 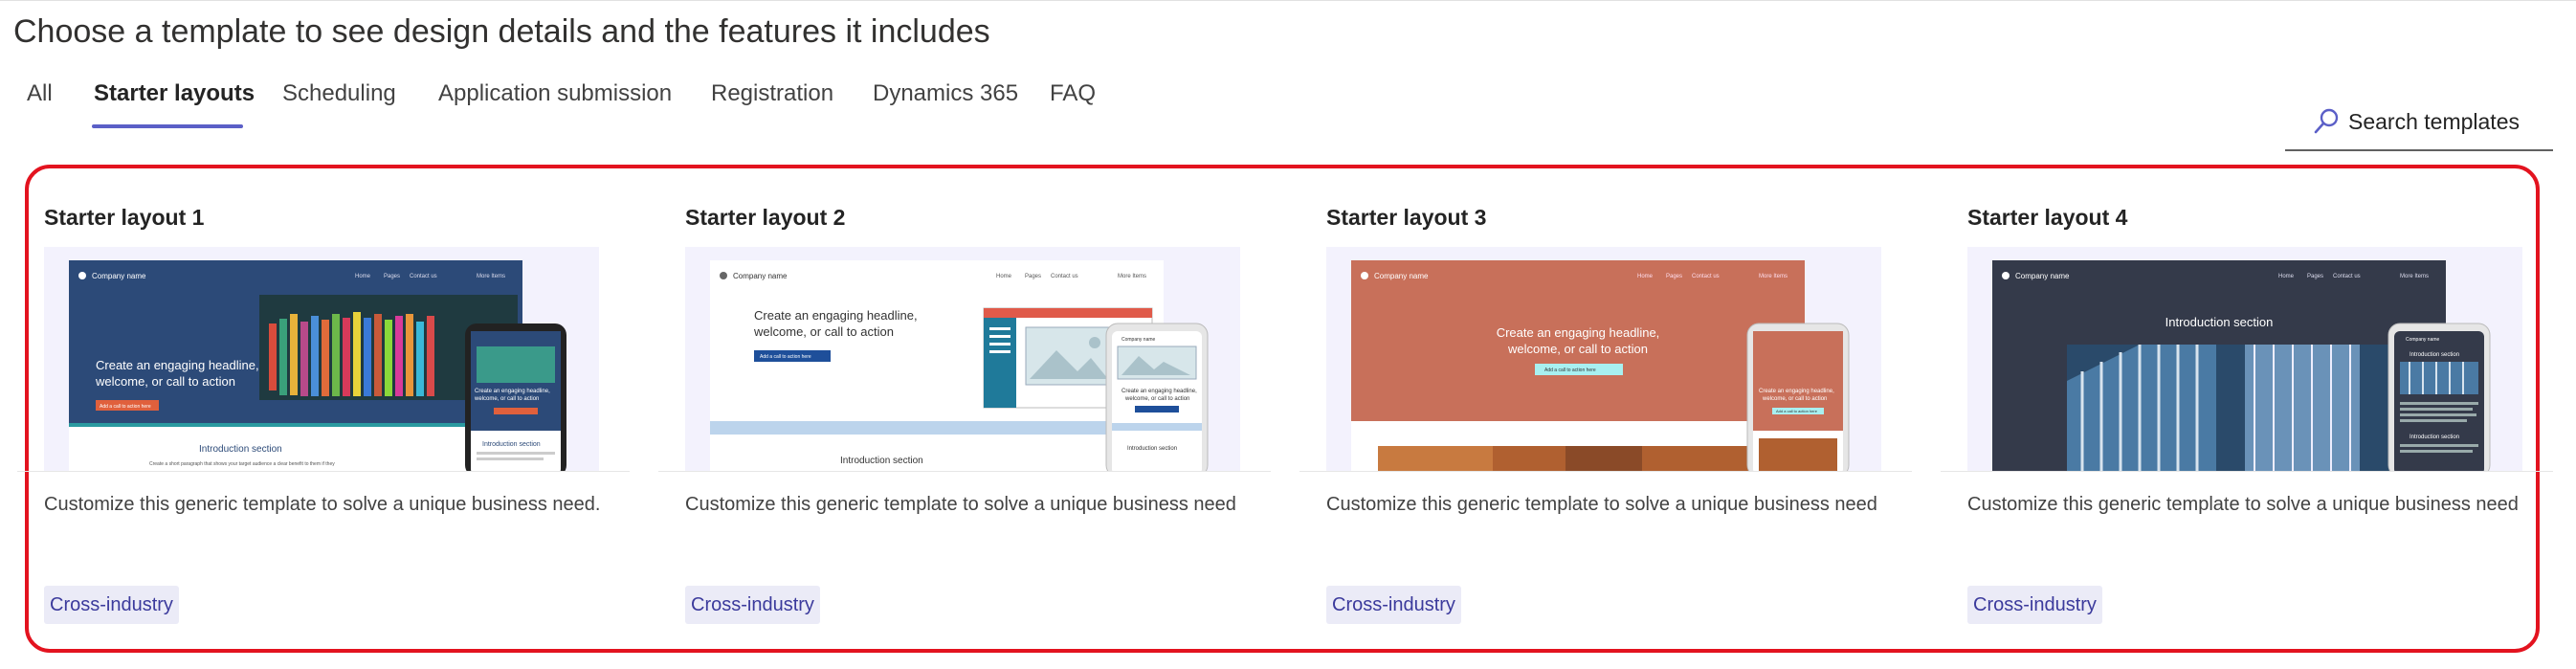 What do you see at coordinates (1797, 411) in the screenshot?
I see `preview-phone-cta: Add a call to action here` at bounding box center [1797, 411].